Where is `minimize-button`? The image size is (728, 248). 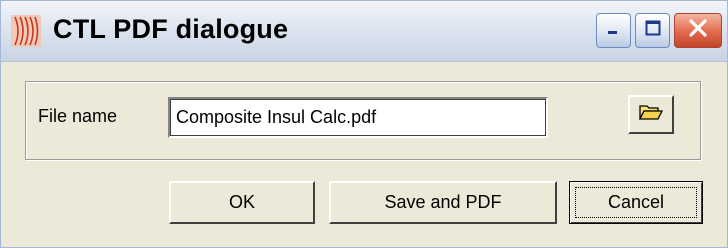 minimize-button is located at coordinates (613, 30).